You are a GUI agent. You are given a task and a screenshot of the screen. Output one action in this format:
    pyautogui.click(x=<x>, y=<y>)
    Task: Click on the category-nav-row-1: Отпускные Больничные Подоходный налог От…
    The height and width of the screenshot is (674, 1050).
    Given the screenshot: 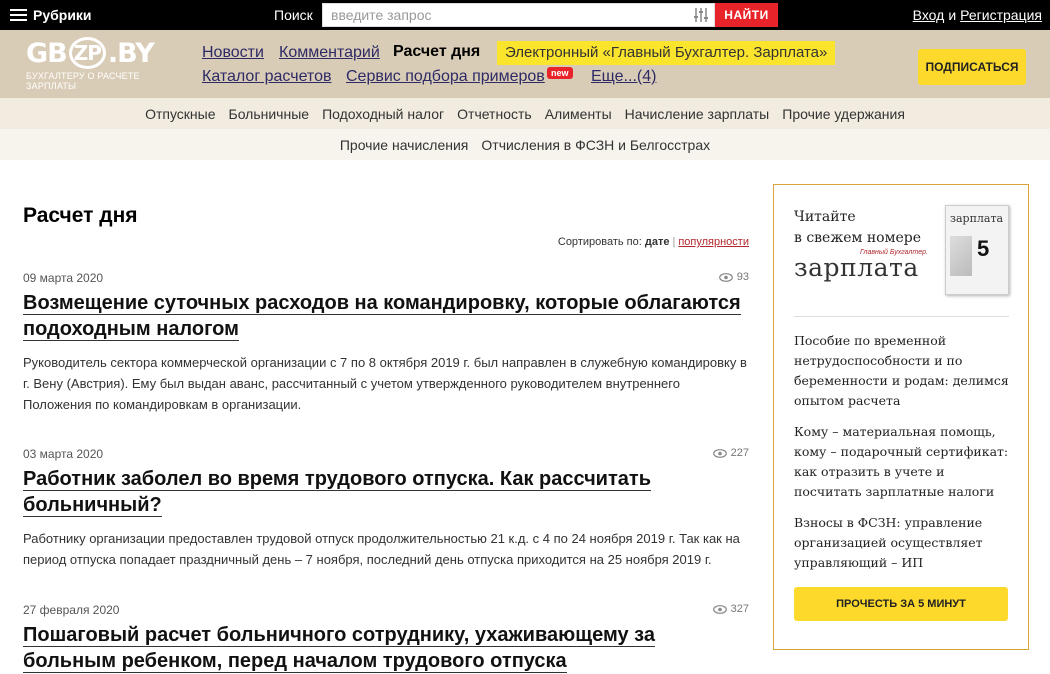 What is the action you would take?
    pyautogui.click(x=525, y=113)
    